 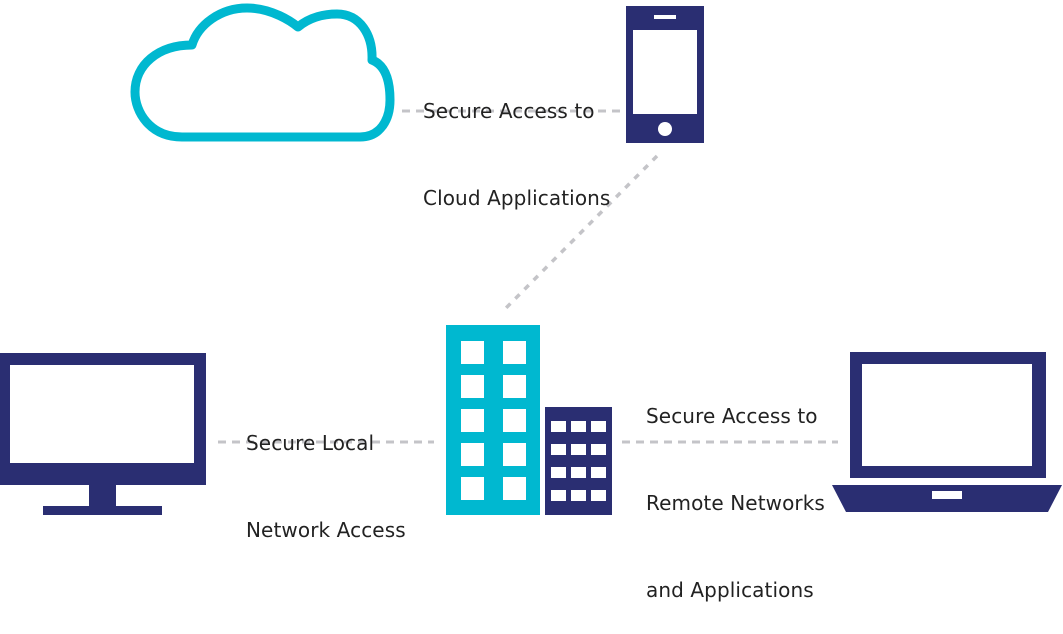 What do you see at coordinates (326, 472) in the screenshot?
I see `label-local-network-access: Secure Local Network Access` at bounding box center [326, 472].